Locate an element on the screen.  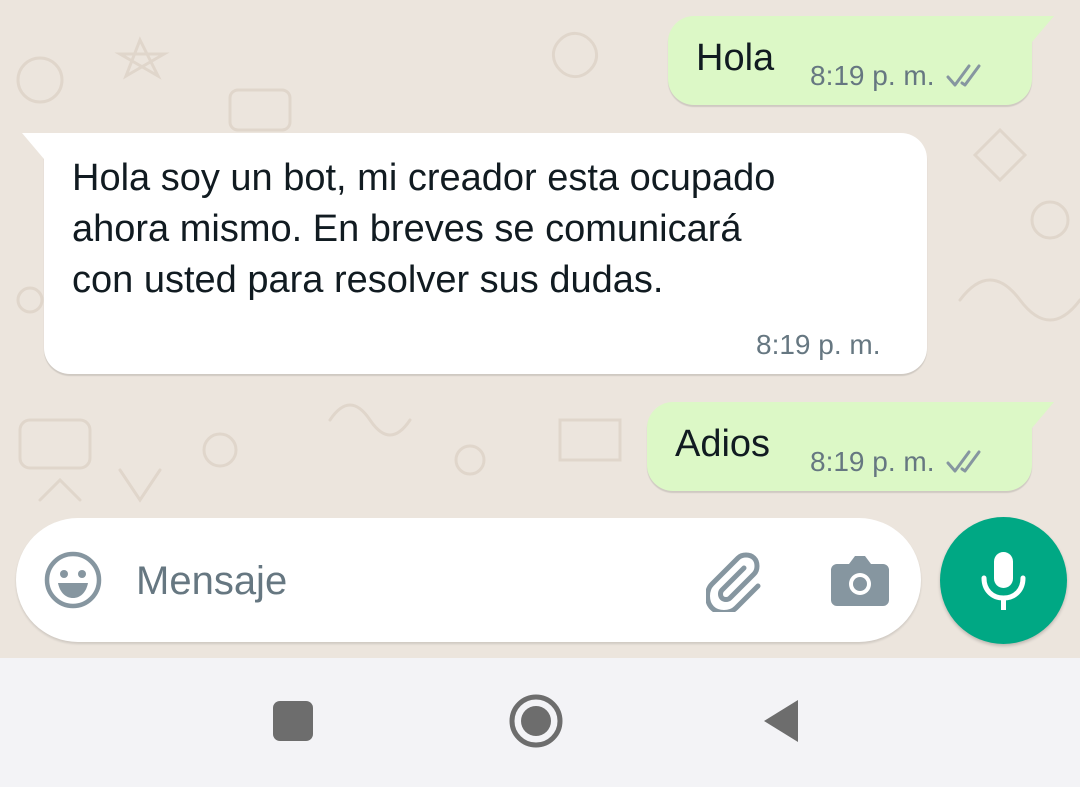
message-composer is located at coordinates (468, 580).